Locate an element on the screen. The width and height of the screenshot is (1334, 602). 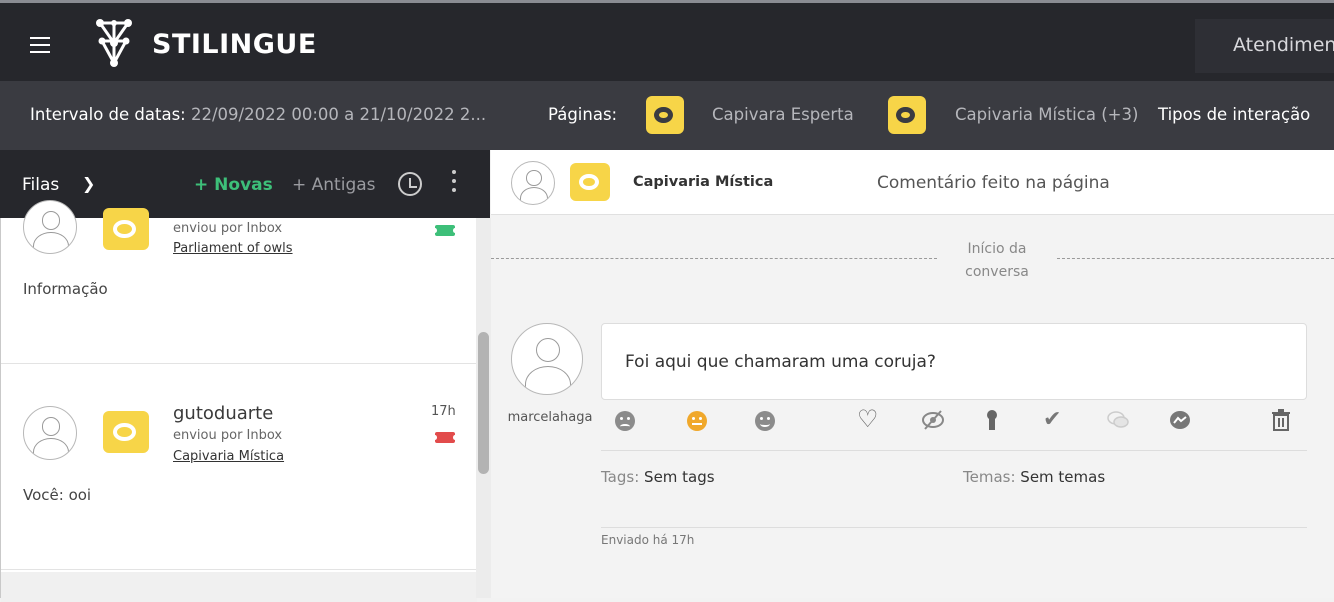
check-icon: ✔ is located at coordinates (1052, 419).